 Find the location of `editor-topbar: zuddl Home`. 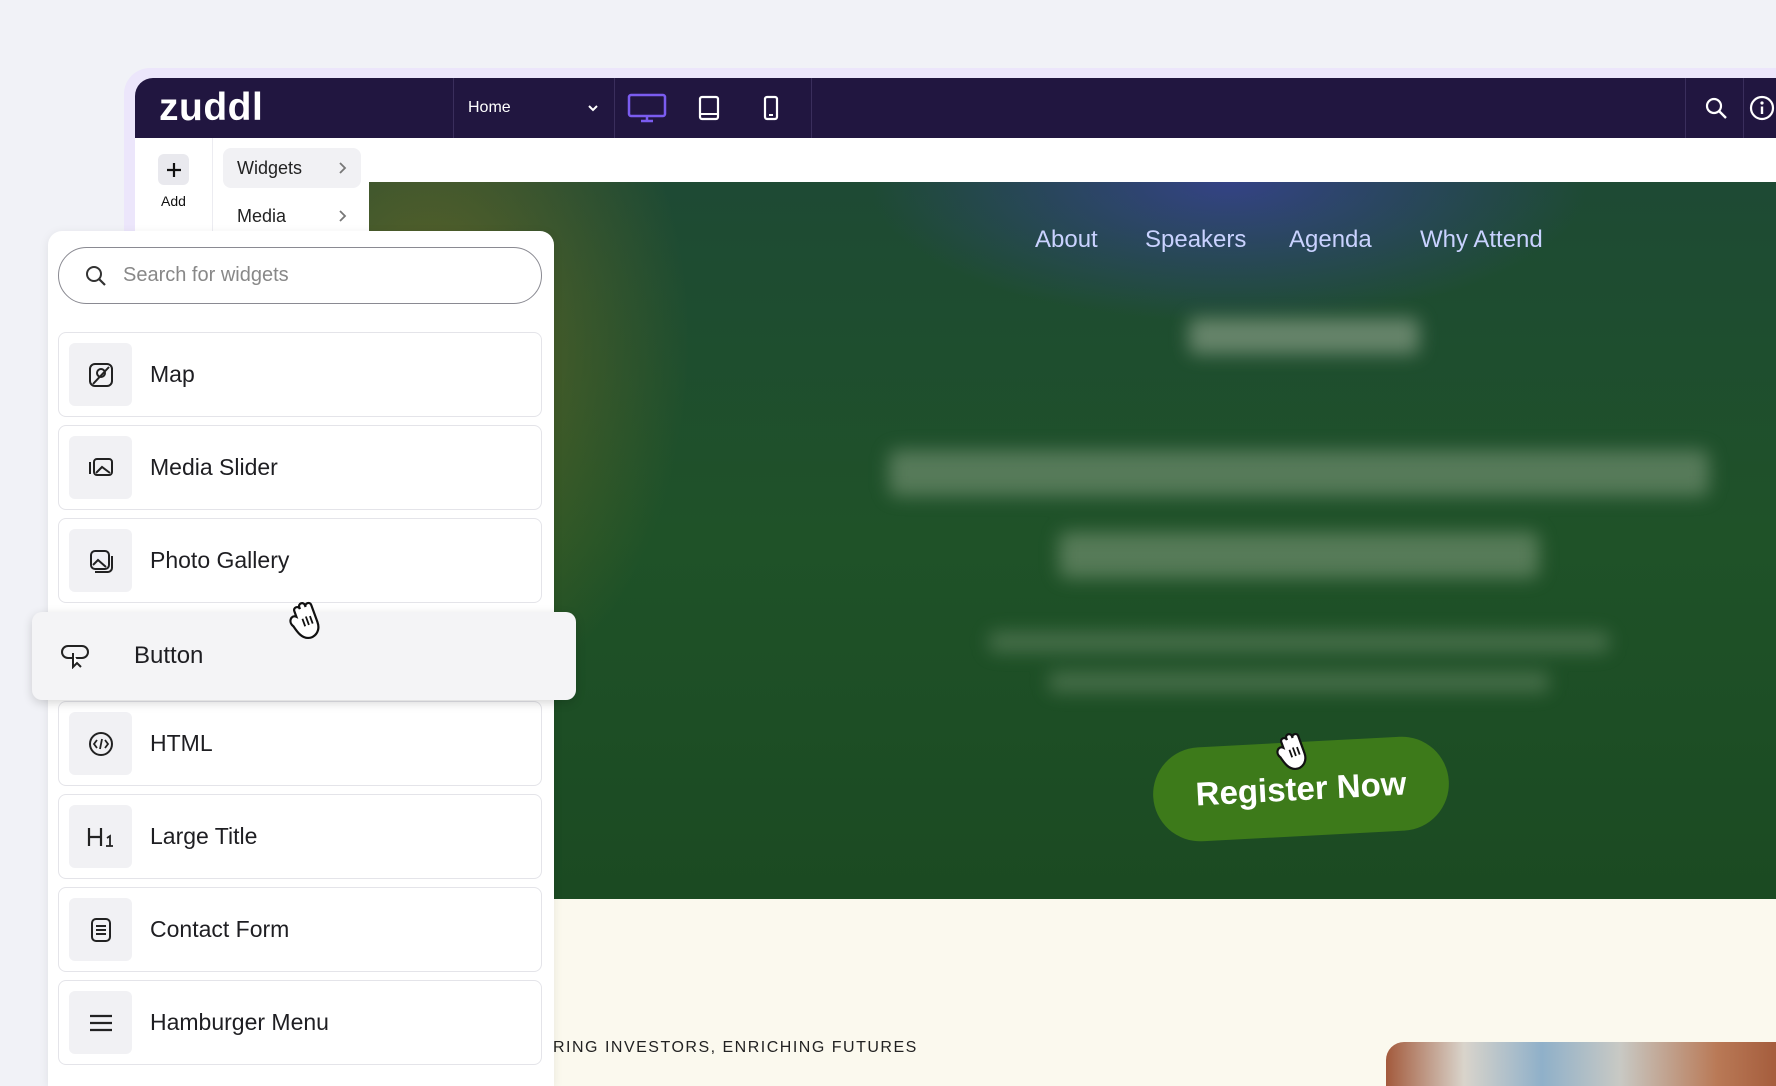

editor-topbar: zuddl Home is located at coordinates (955, 108).